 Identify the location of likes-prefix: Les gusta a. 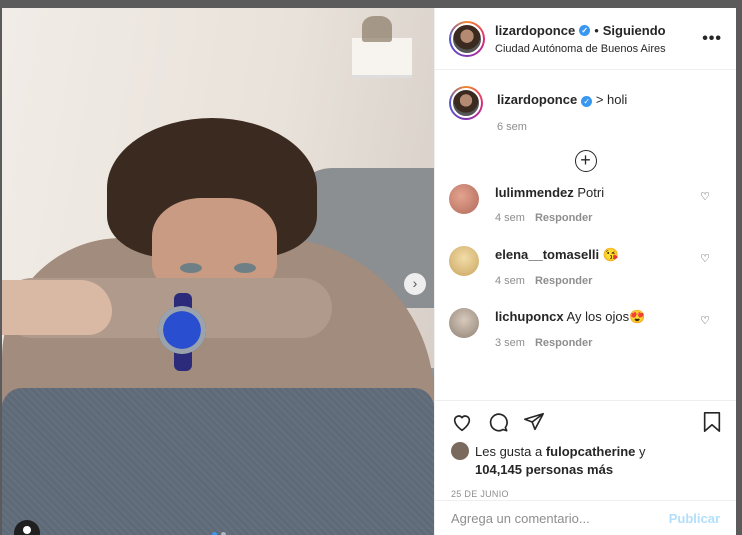
(509, 451).